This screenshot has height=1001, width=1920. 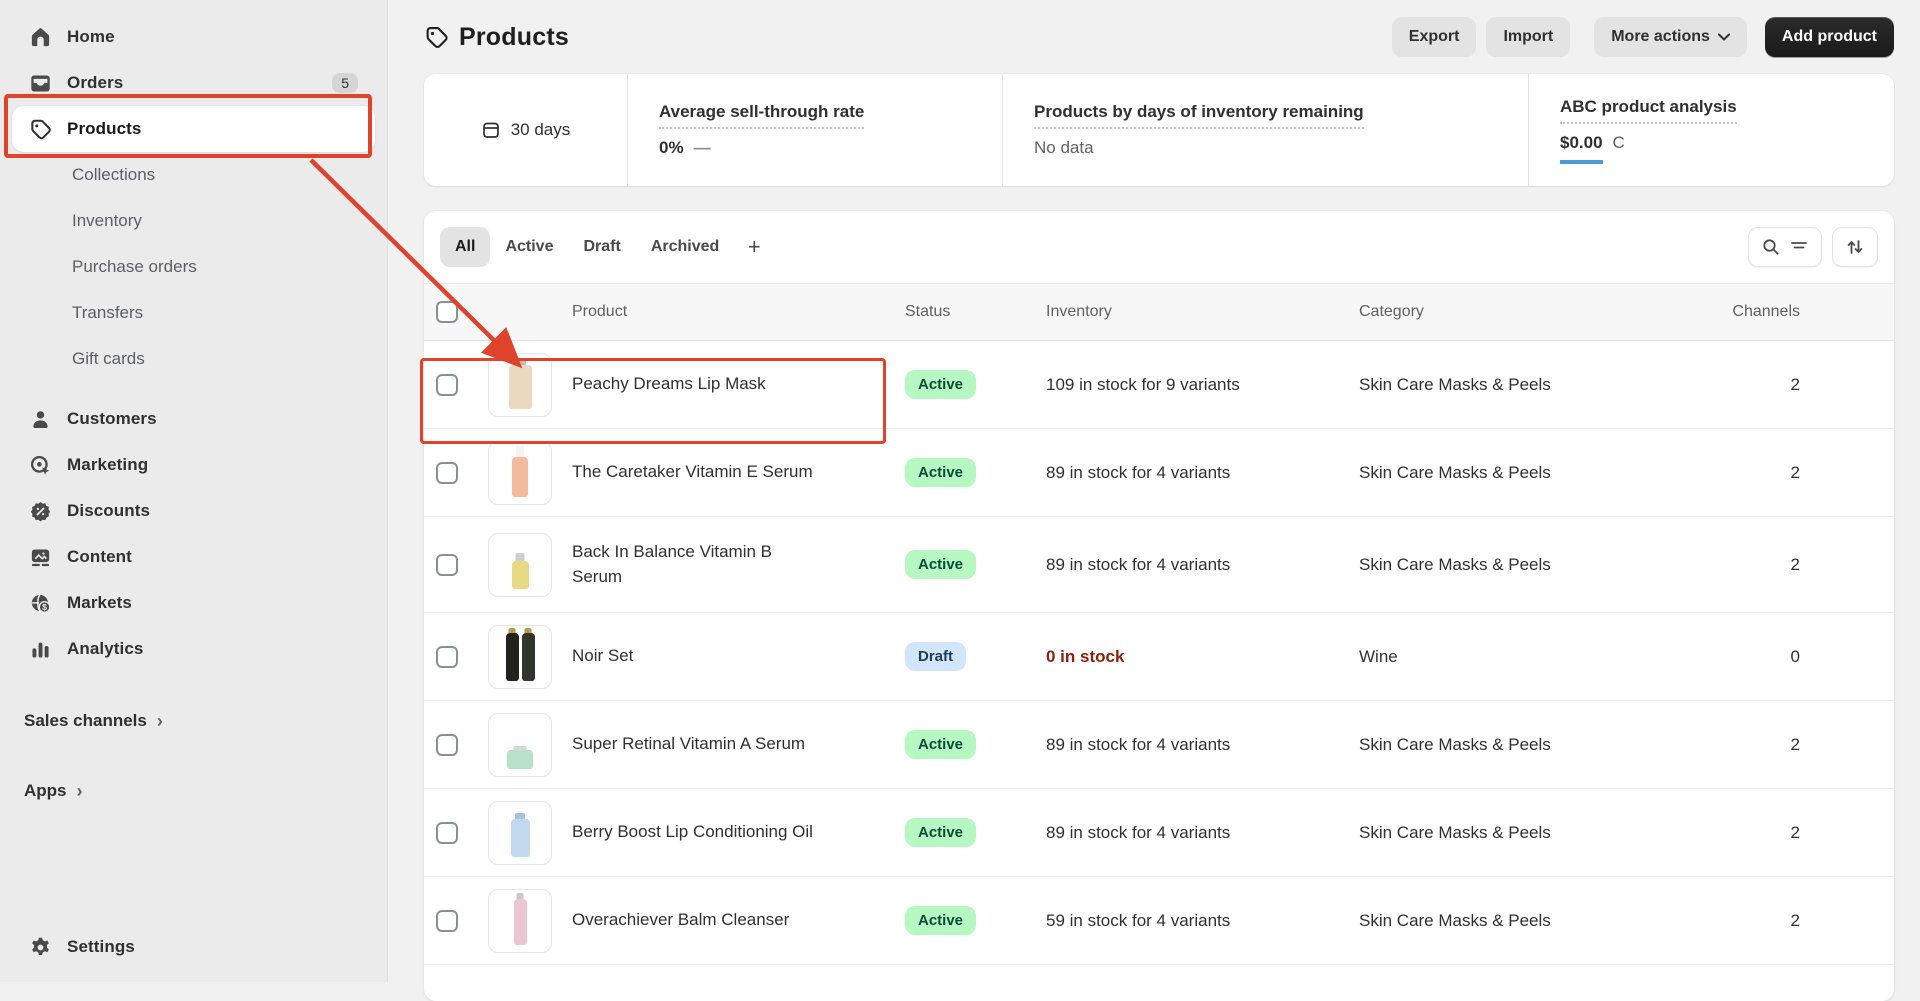 What do you see at coordinates (437, 37) in the screenshot?
I see `tag-icon` at bounding box center [437, 37].